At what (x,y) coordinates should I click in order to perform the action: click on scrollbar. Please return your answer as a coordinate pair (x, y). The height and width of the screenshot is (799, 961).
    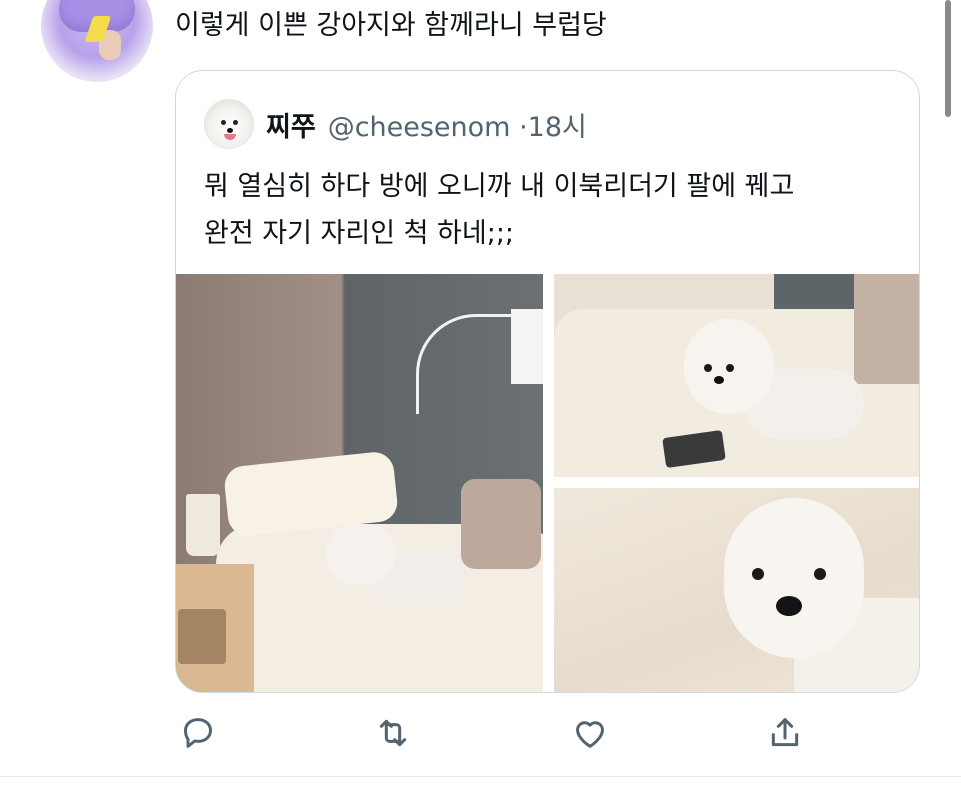
    Looking at the image, I should click on (948, 58).